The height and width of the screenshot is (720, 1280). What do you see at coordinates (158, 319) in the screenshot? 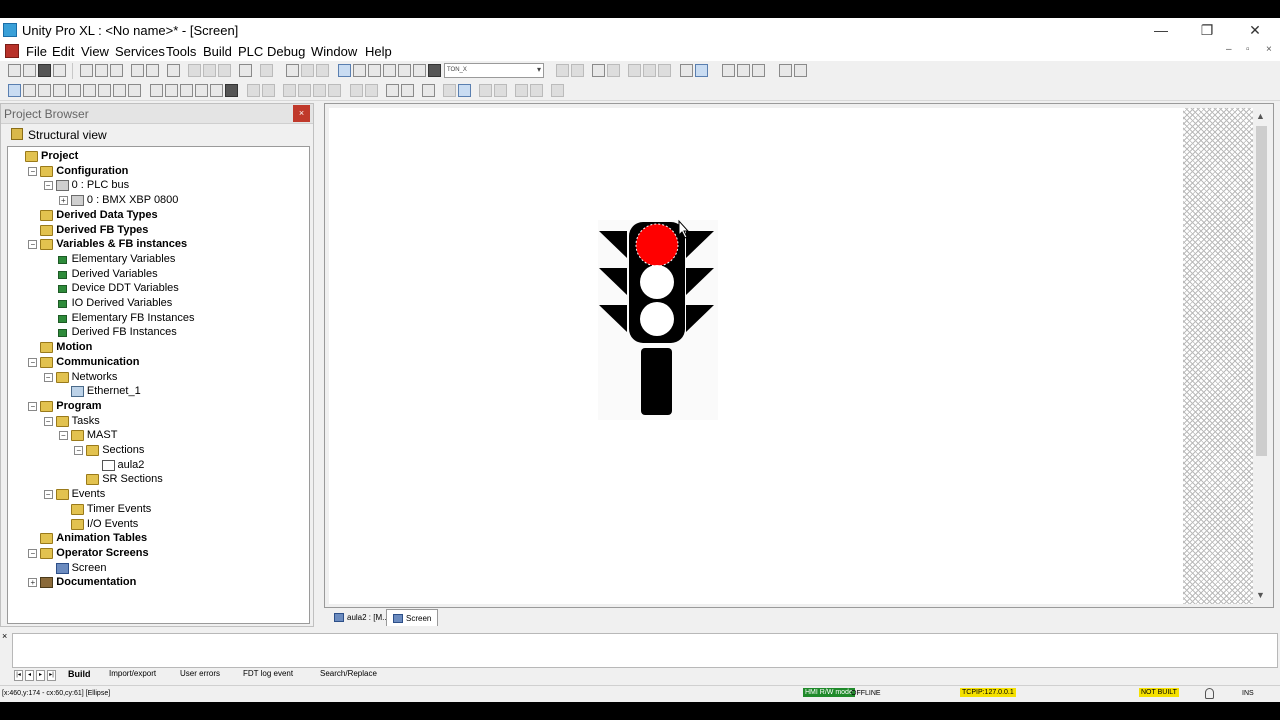
I see `tree-node-elementary-fb-instances: Elementary FB Instances` at bounding box center [158, 319].